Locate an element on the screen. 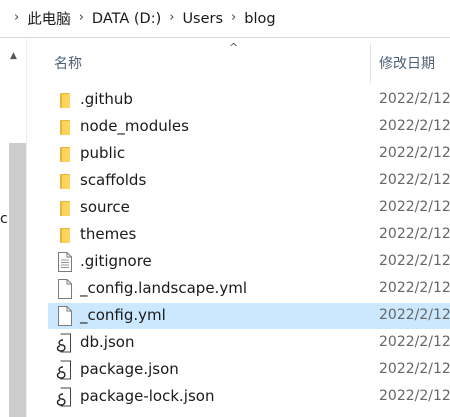 The height and width of the screenshot is (417, 450). file-row: scaffolds 2022/2/12 is located at coordinates (249, 181).